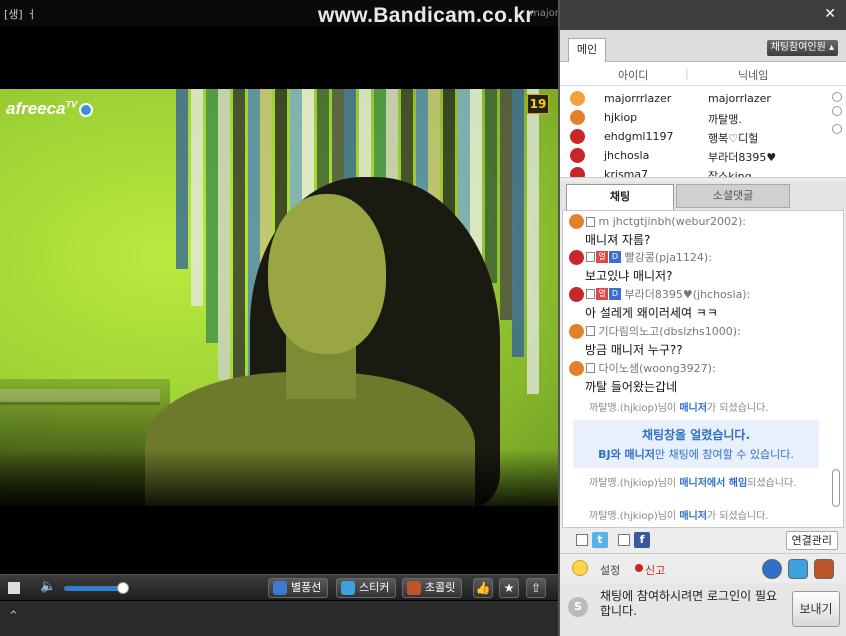  I want to click on user-row: hjkiop 까탈맹., so click(695, 117).